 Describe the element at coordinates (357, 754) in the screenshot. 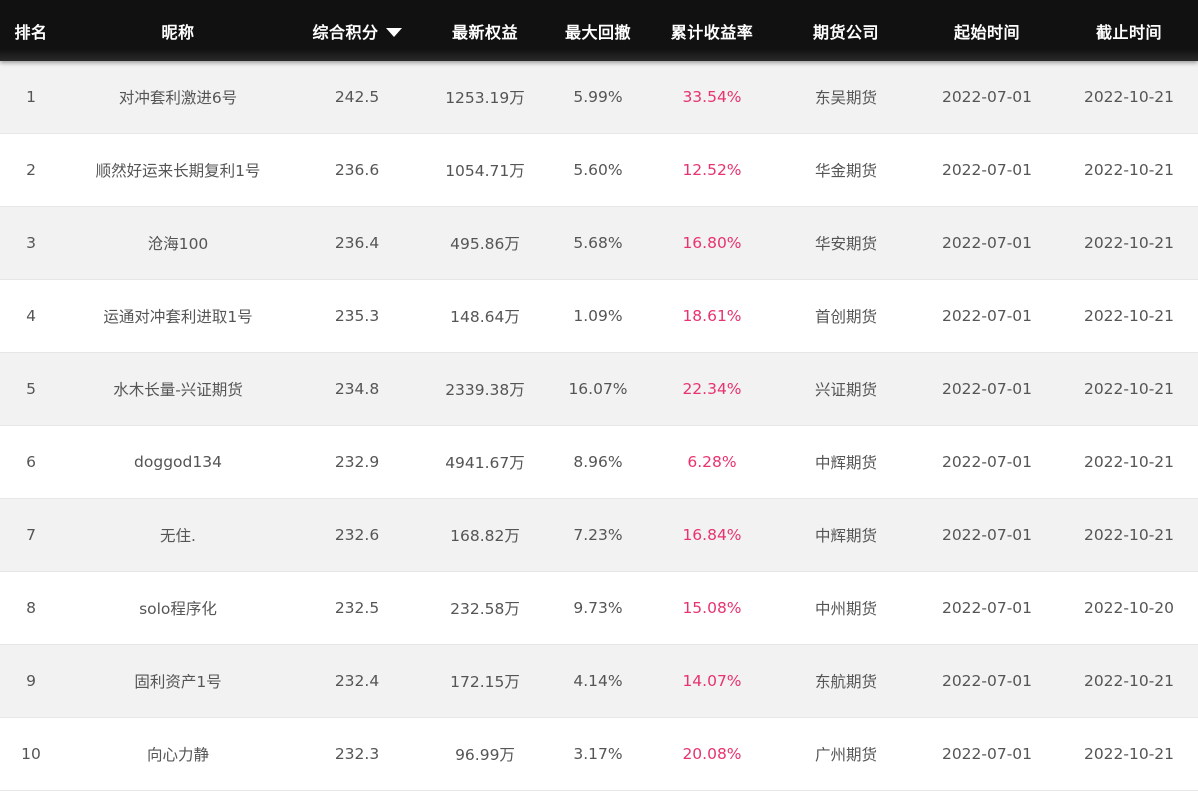

I see `score-cell: 232.3` at that location.